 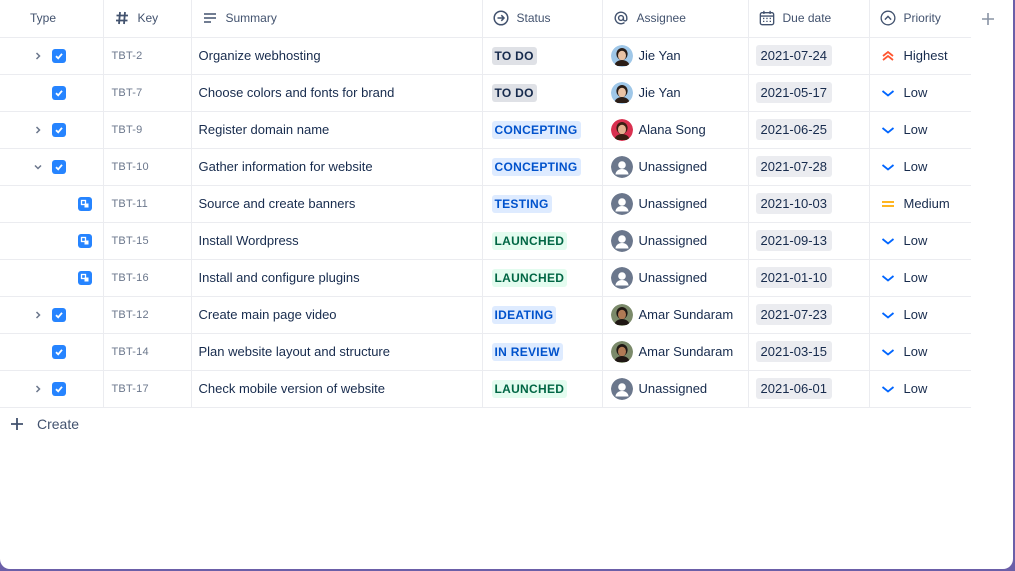 What do you see at coordinates (793, 203) in the screenshot?
I see `due-date: 2021-10-03` at bounding box center [793, 203].